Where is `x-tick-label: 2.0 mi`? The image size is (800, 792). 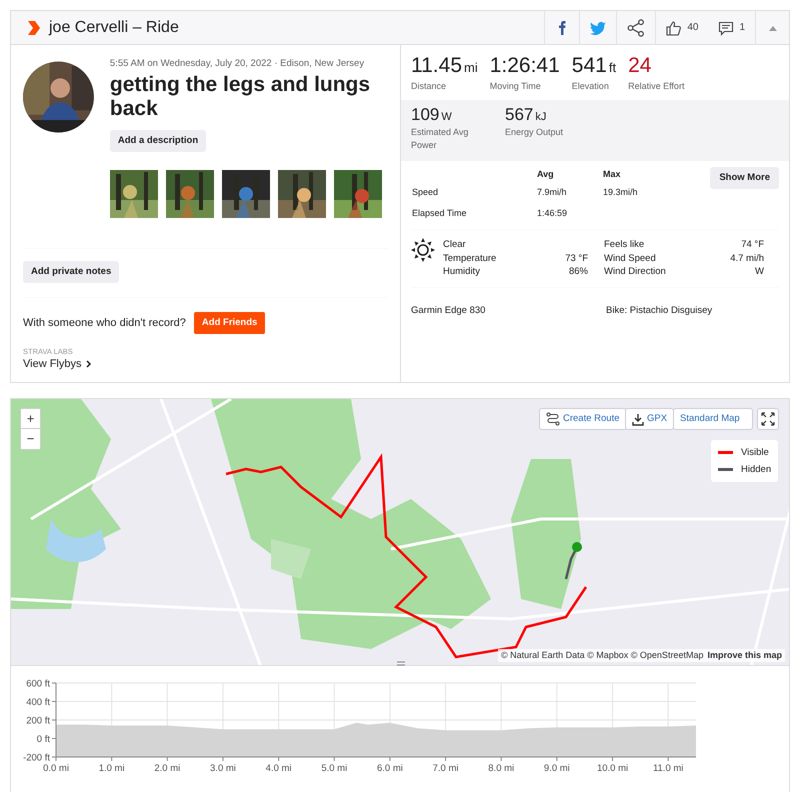
x-tick-label: 2.0 mi is located at coordinates (167, 768).